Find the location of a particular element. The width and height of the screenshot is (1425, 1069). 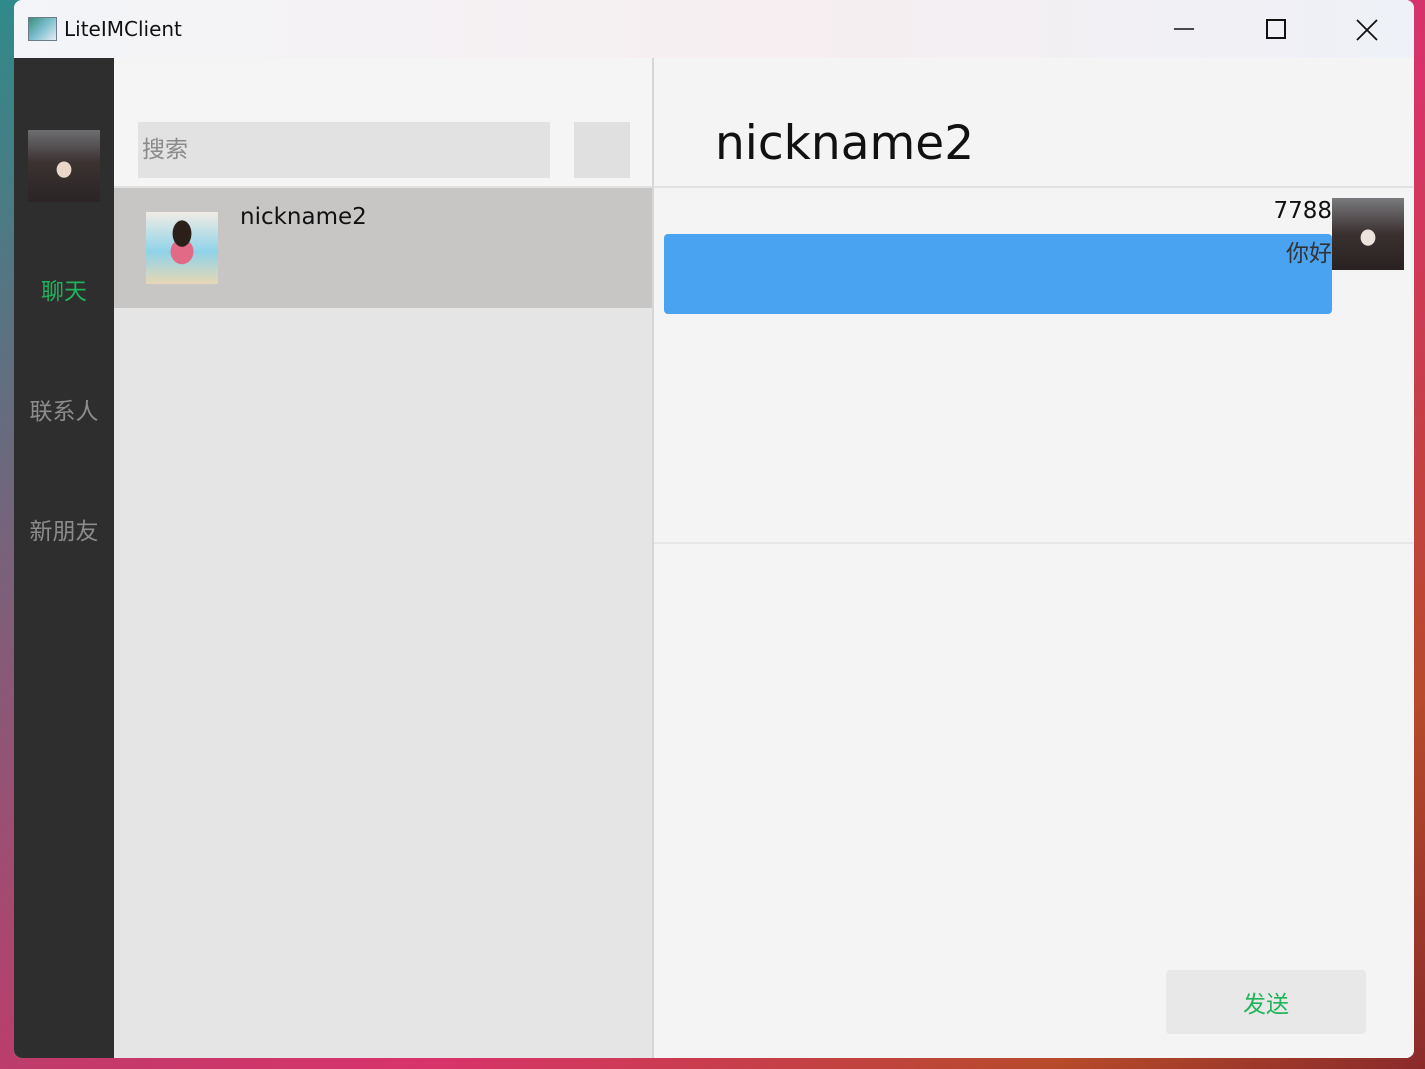

app-icon is located at coordinates (42, 29).